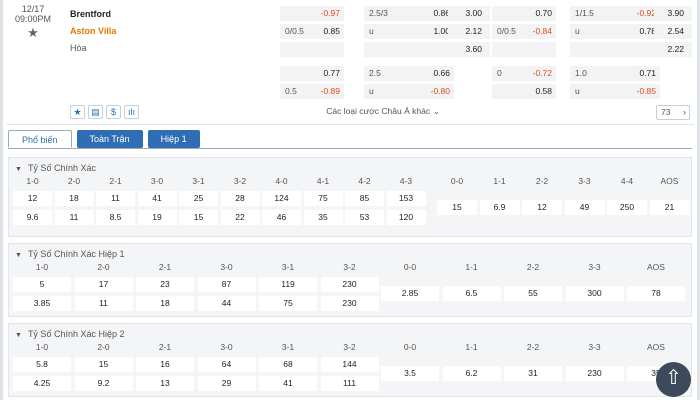 The width and height of the screenshot is (700, 400). I want to click on scroll-top-arrow-up-icon: ⇧, so click(673, 379).